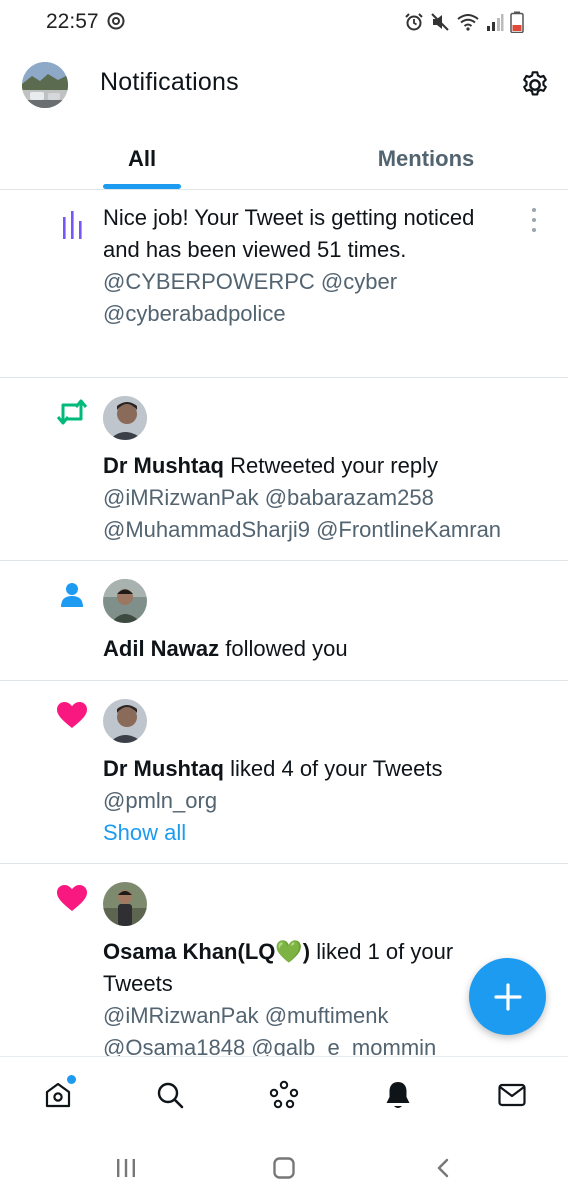 This screenshot has height=1200, width=568. I want to click on nav-messages, so click(512, 1095).